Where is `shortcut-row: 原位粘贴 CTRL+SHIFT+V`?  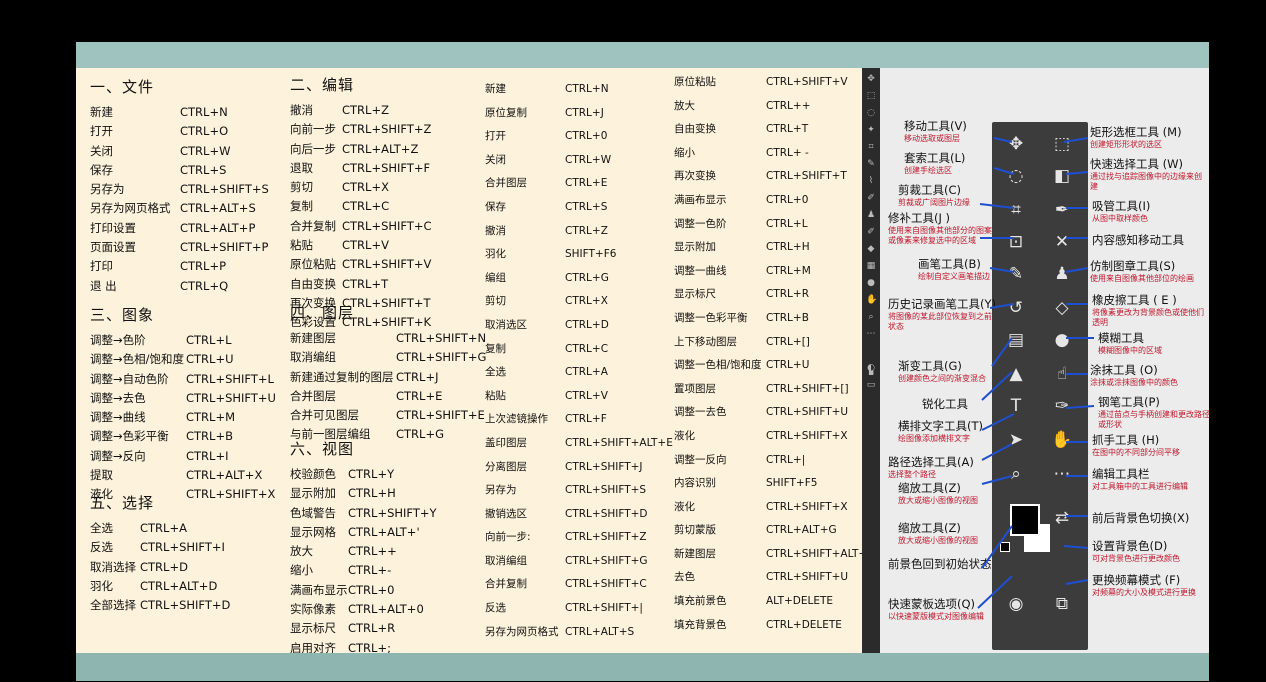
shortcut-row: 原位粘贴 CTRL+SHIFT+V is located at coordinates (361, 264).